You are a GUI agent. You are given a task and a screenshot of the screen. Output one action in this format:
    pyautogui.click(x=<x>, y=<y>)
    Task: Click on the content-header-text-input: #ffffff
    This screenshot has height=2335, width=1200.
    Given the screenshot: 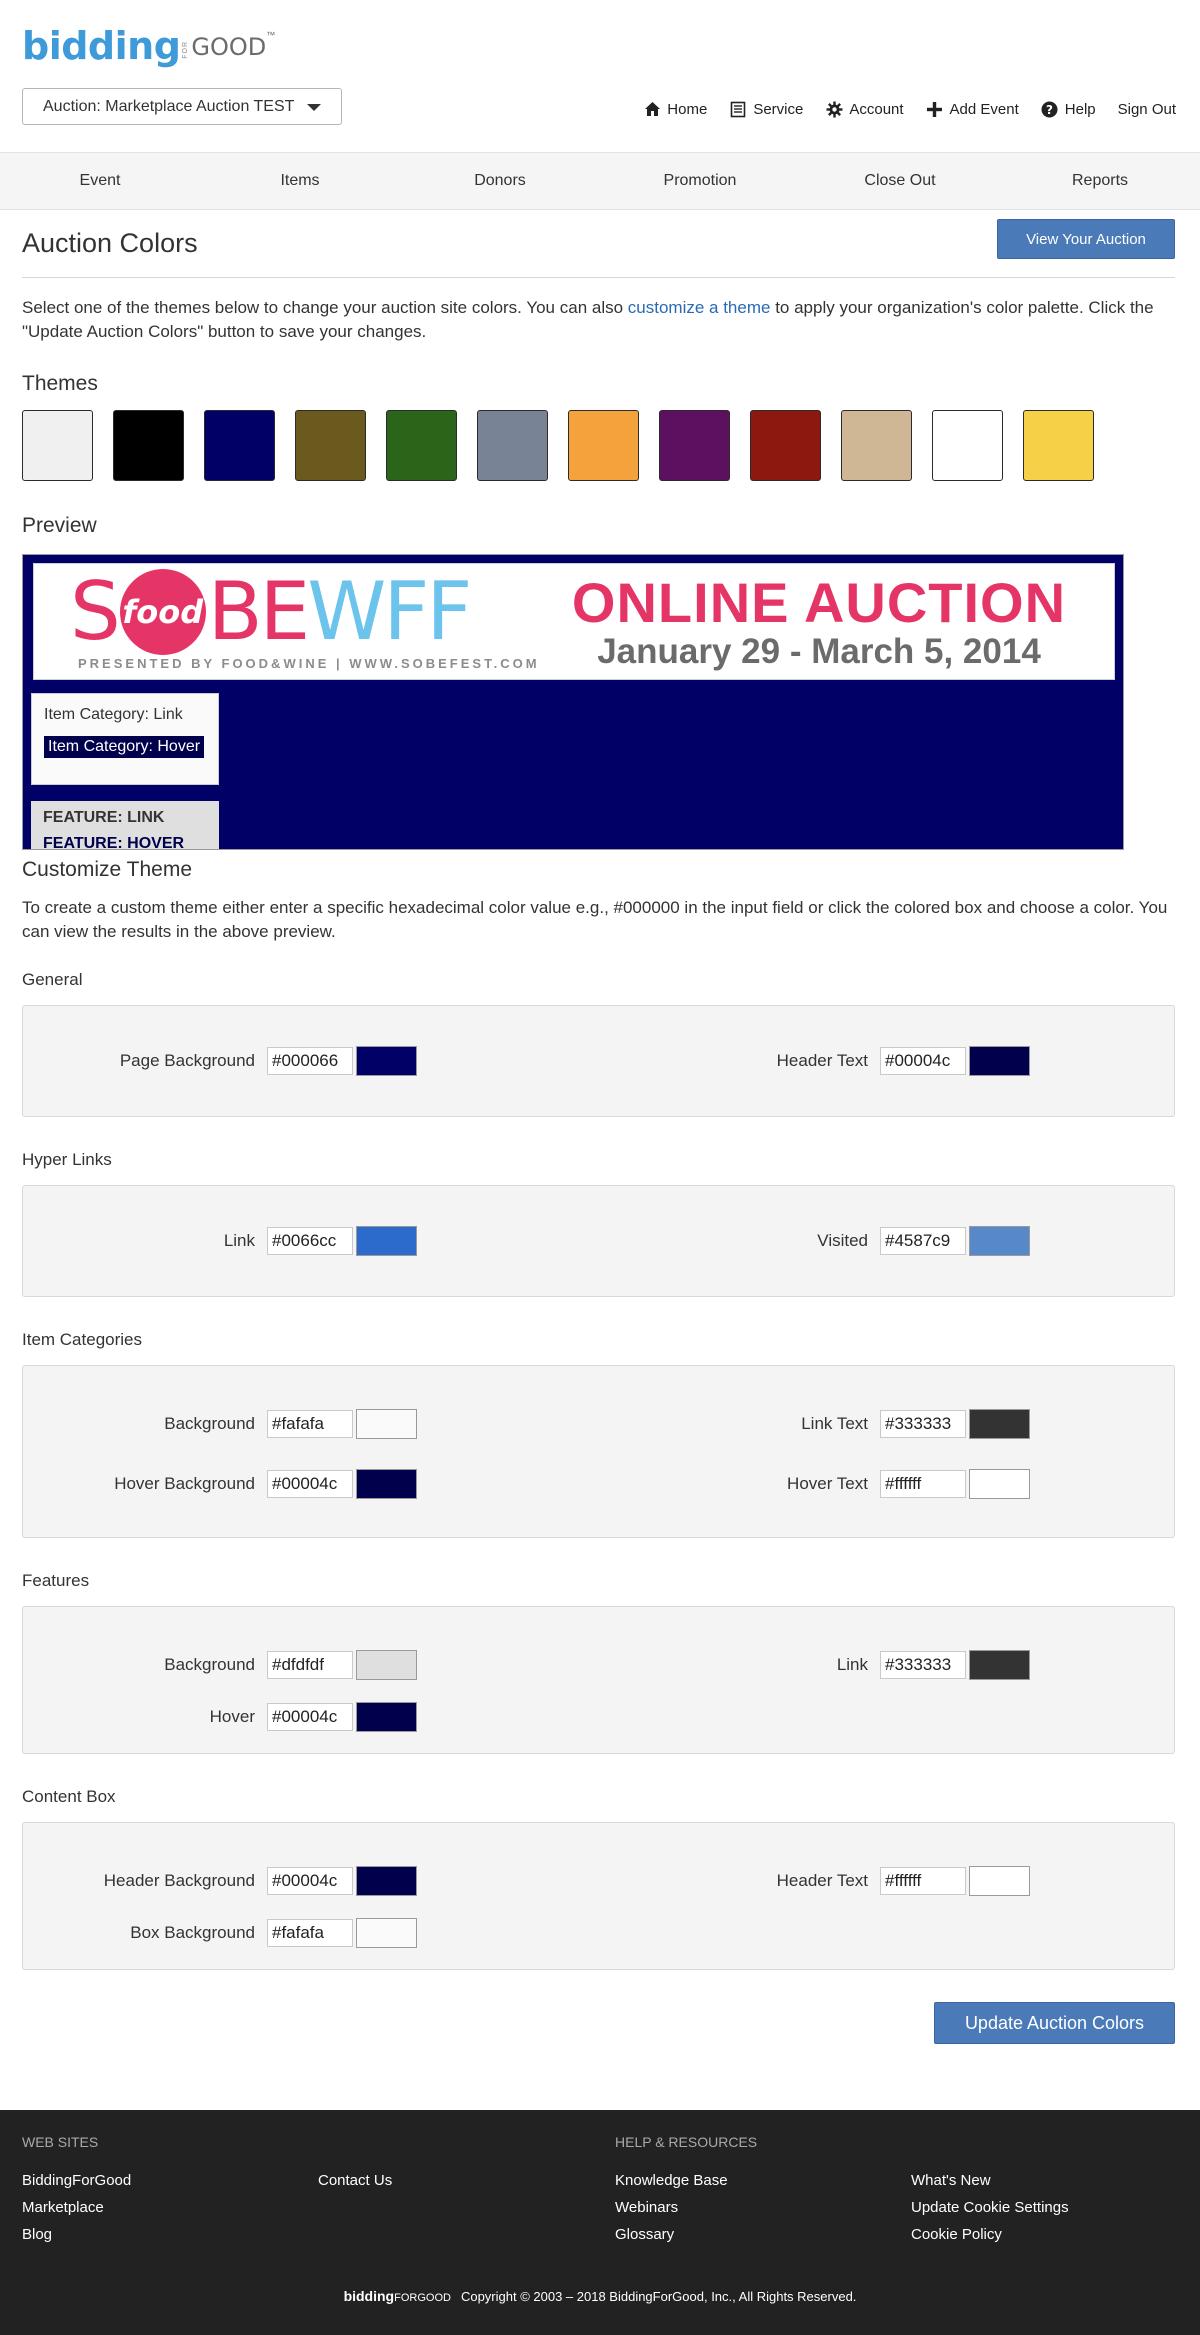 What is the action you would take?
    pyautogui.click(x=923, y=1881)
    